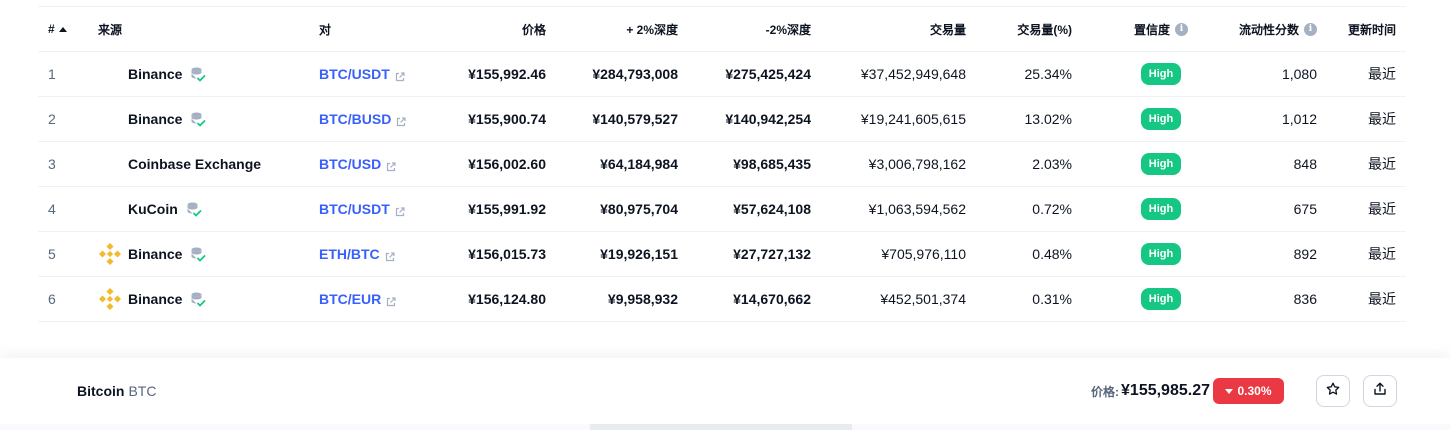 This screenshot has height=430, width=1450. Describe the element at coordinates (1022, 164) in the screenshot. I see `volume-pct-cell: 2.03%` at that location.